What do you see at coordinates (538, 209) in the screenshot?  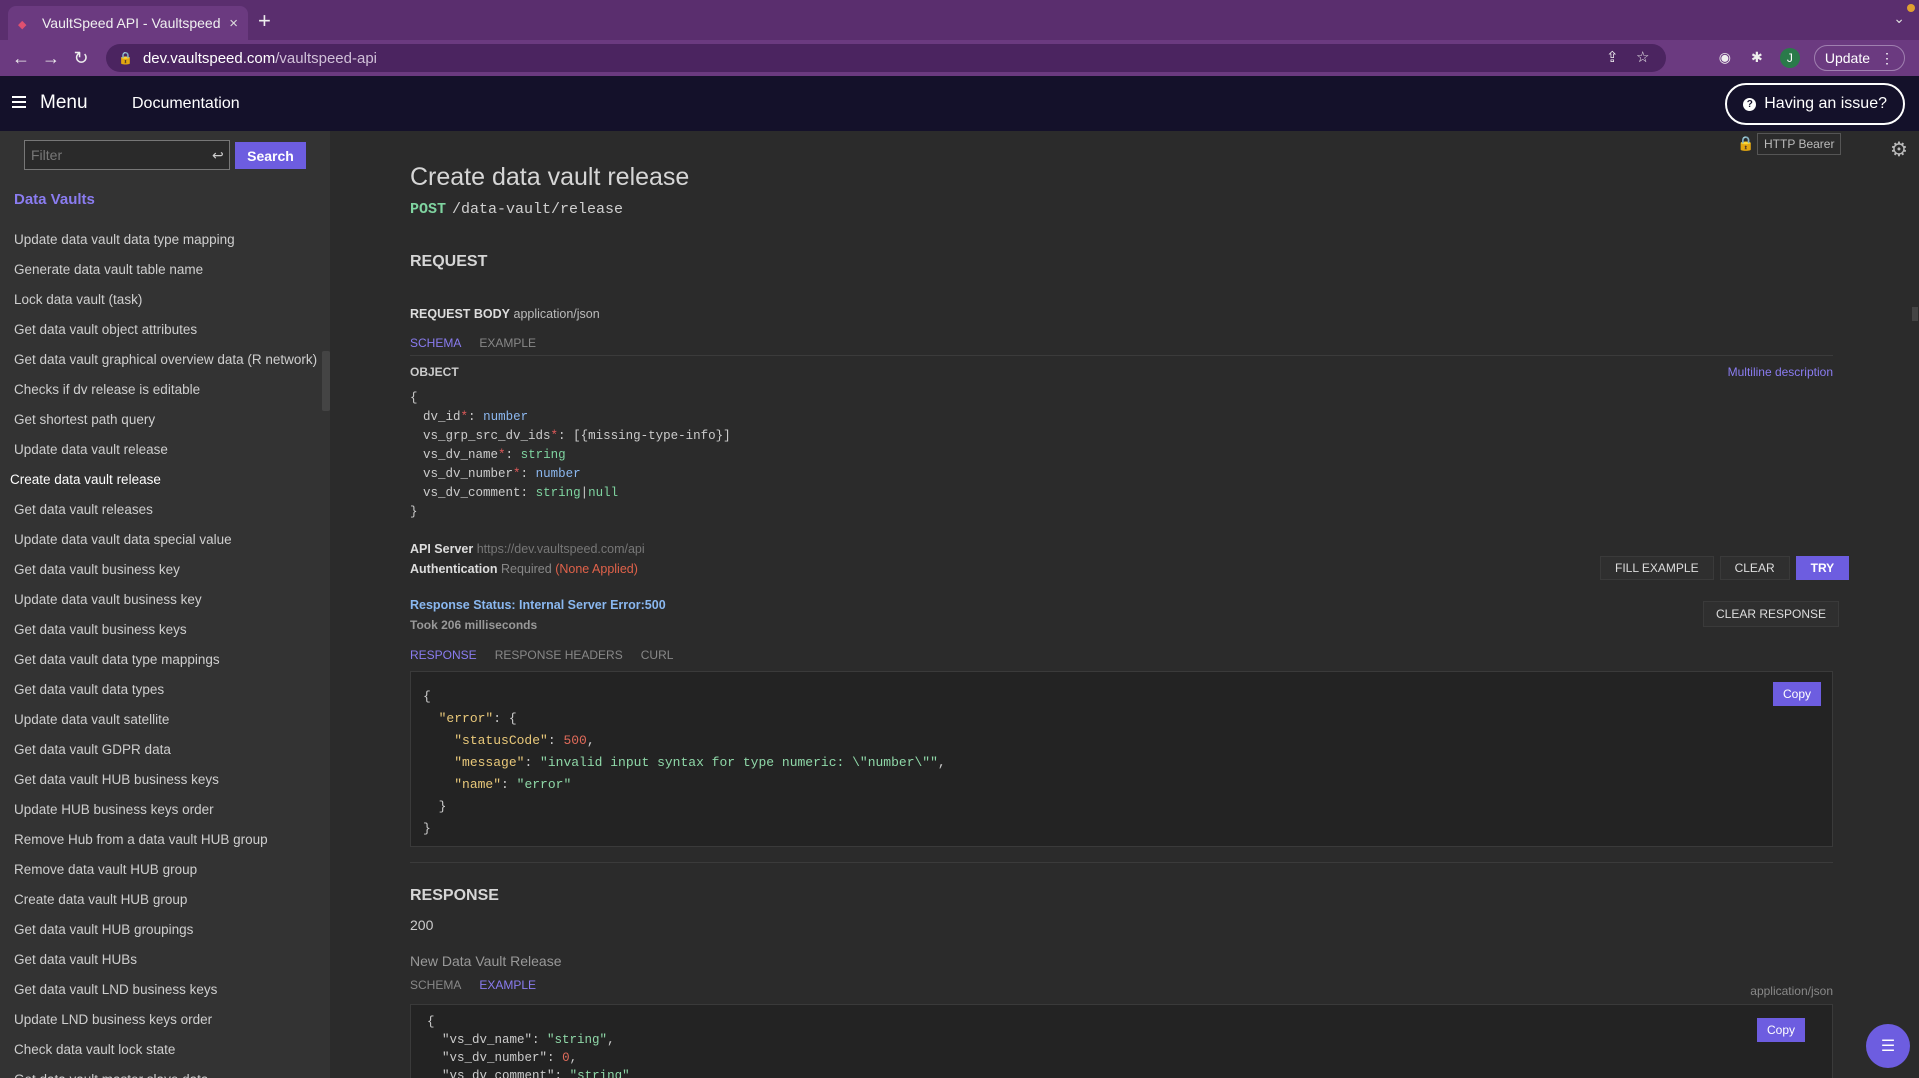 I see `endpoint-url: /data-vault/release` at bounding box center [538, 209].